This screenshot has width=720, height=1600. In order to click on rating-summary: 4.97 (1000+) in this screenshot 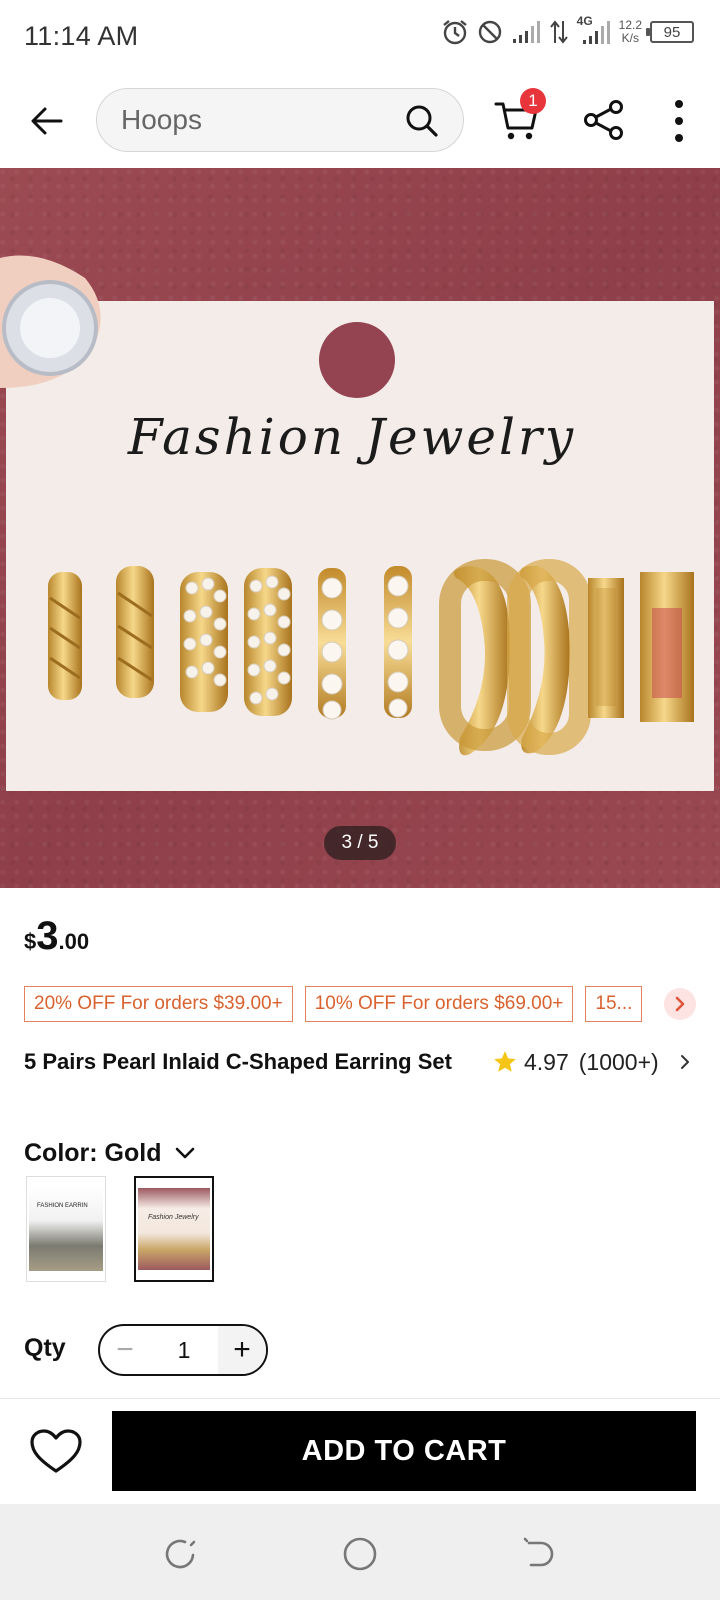, I will do `click(591, 1062)`.